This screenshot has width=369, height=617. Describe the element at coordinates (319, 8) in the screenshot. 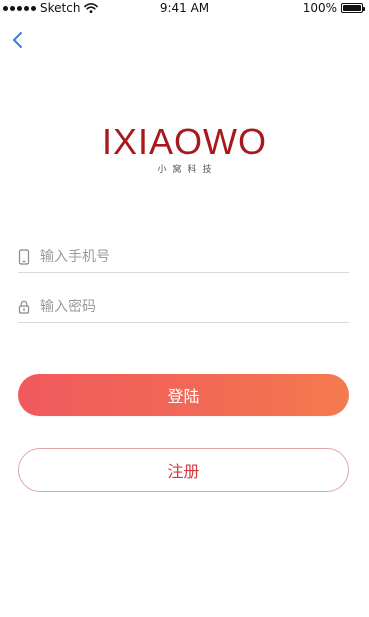

I see `battery-percent: 100%` at that location.